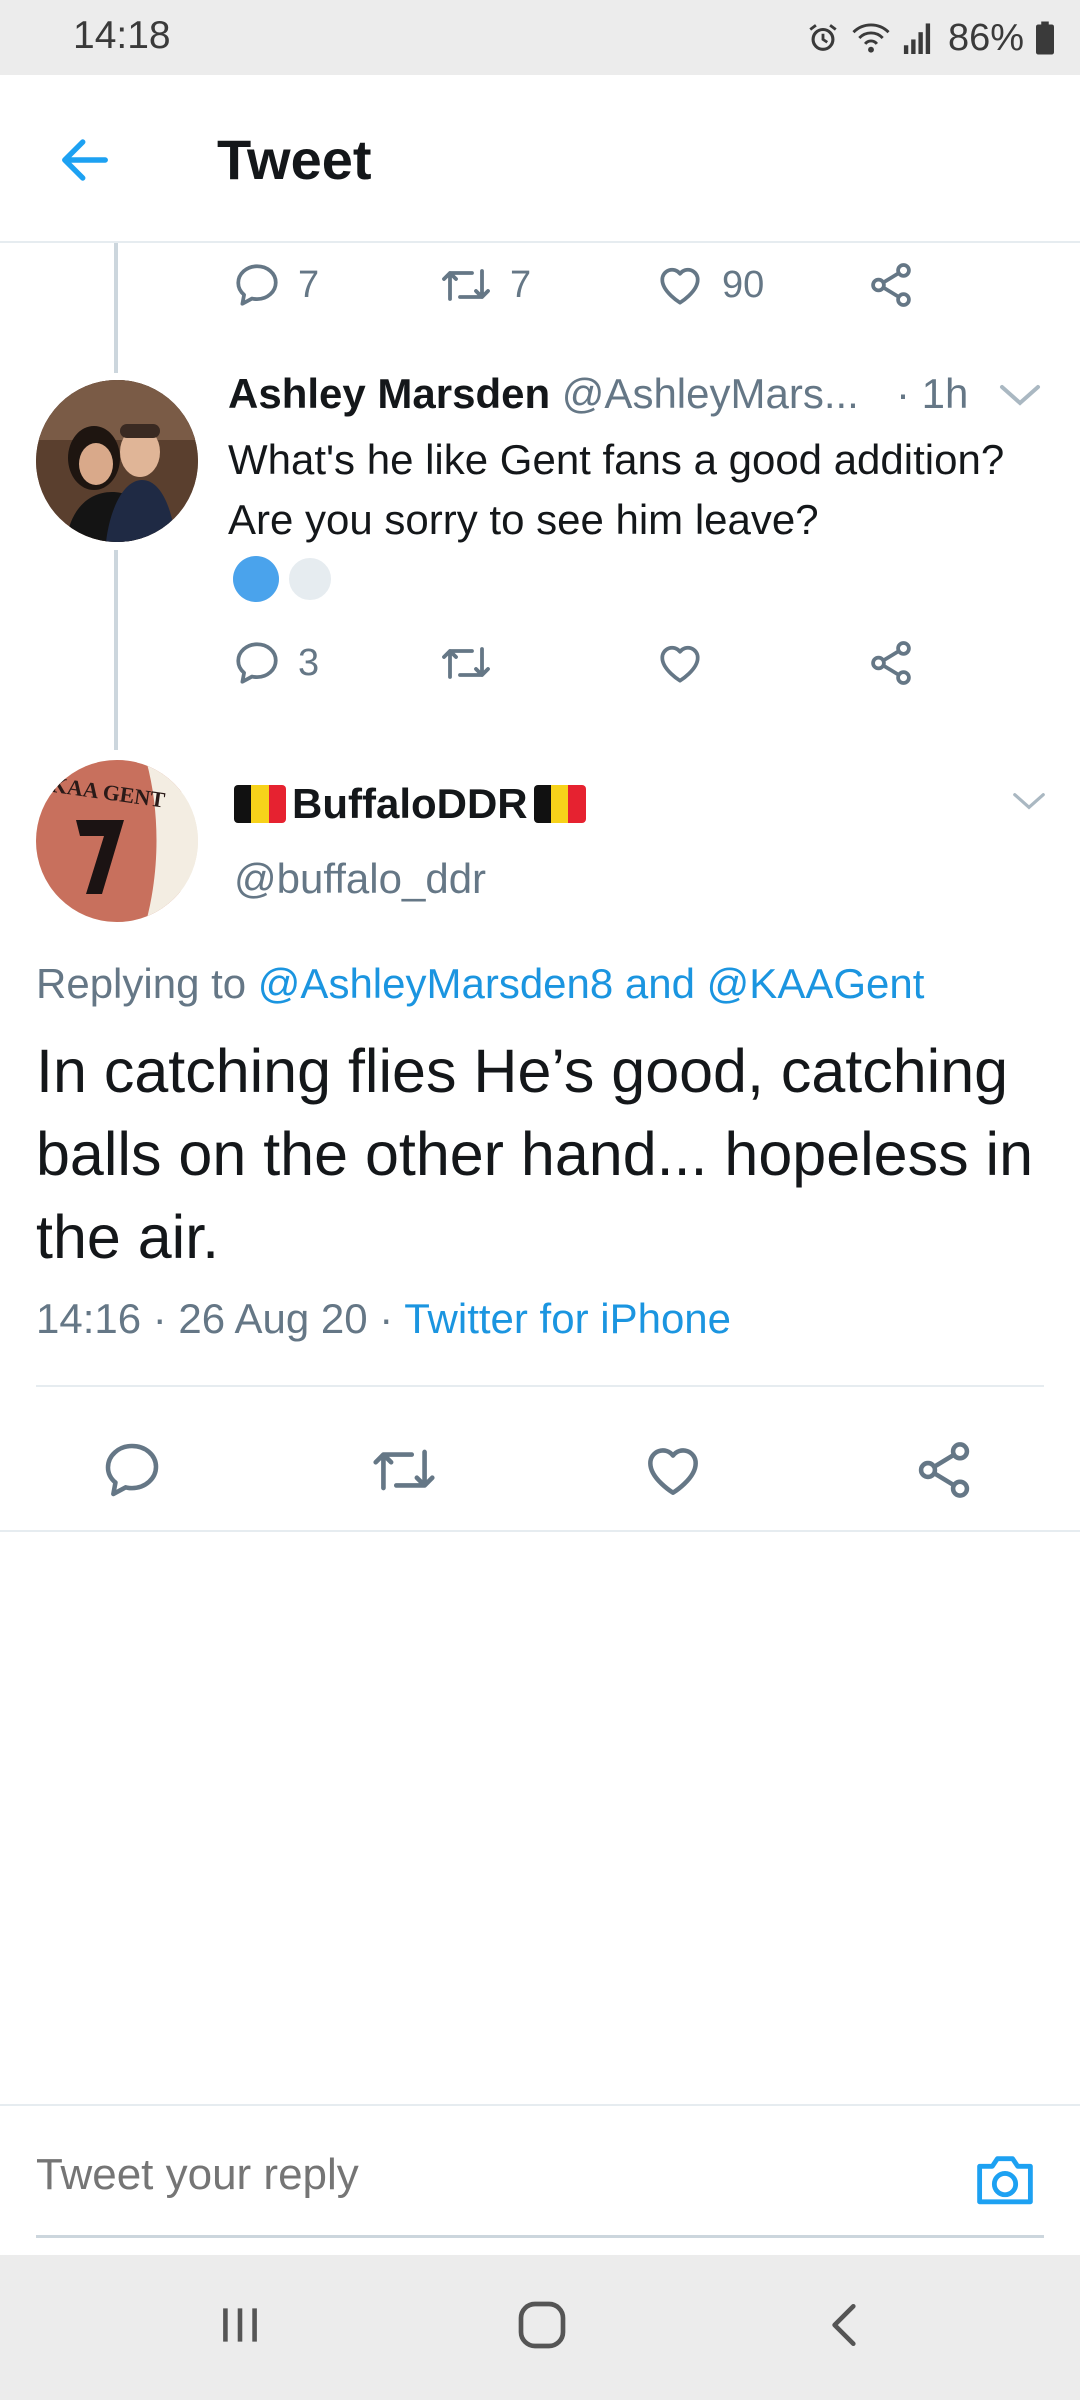 This screenshot has width=1080, height=2400. I want to click on reply-count: 7, so click(309, 284).